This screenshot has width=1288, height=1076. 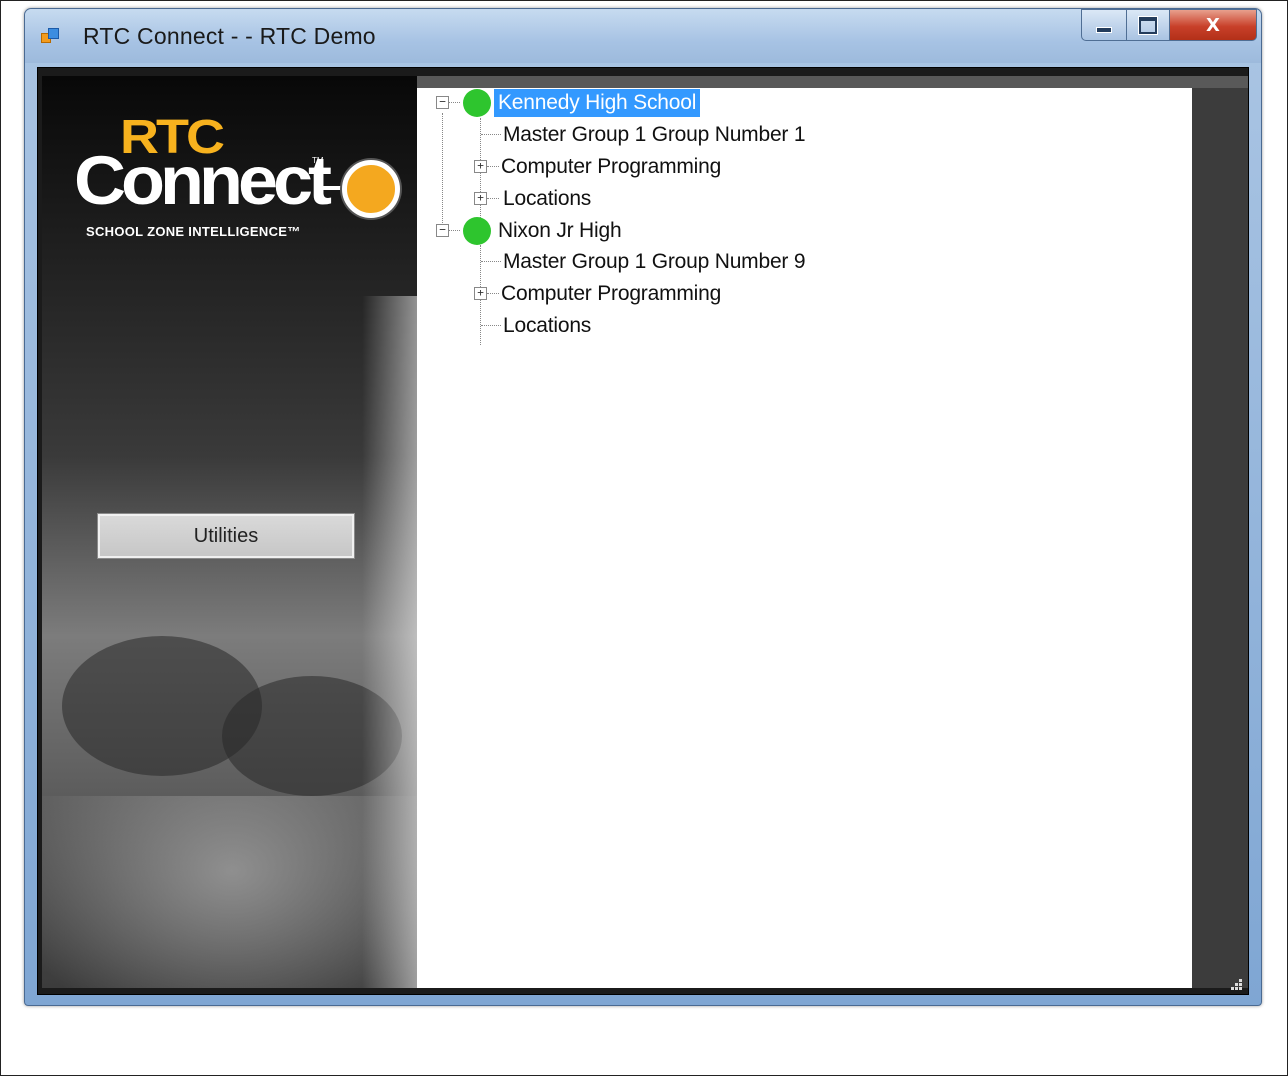 I want to click on app-icon, so click(x=50, y=36).